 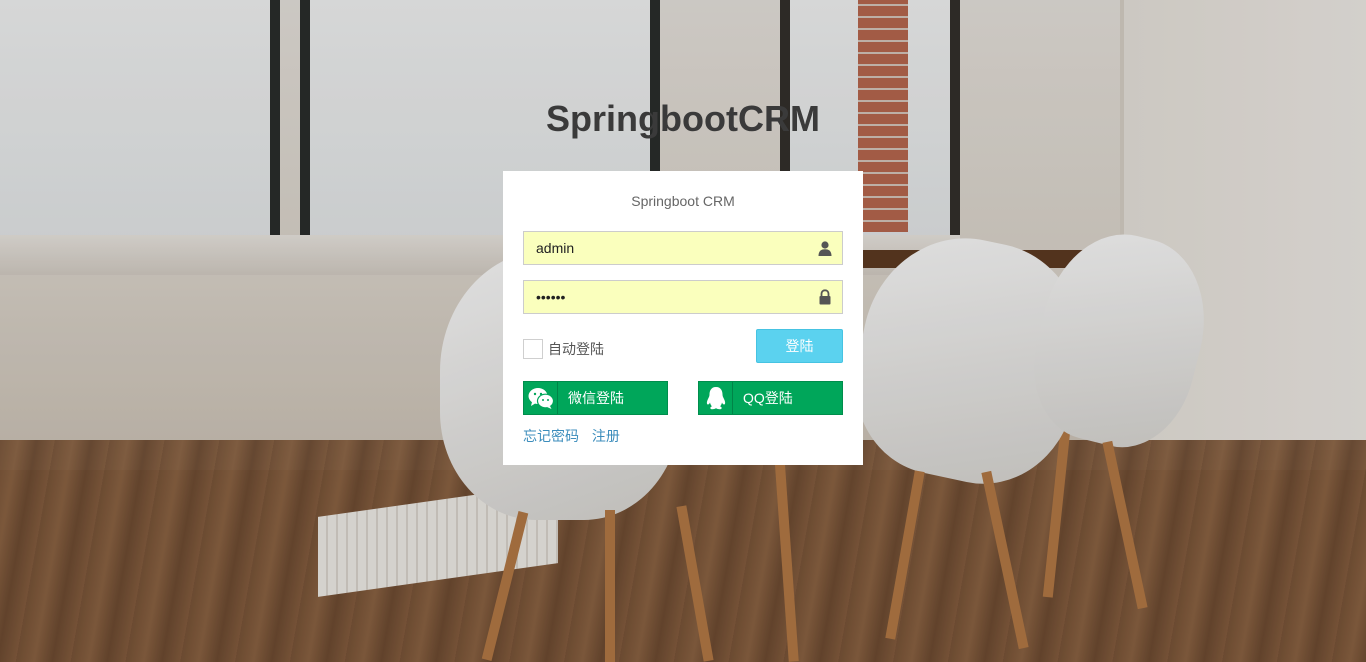 I want to click on username-input, so click(x=664, y=248).